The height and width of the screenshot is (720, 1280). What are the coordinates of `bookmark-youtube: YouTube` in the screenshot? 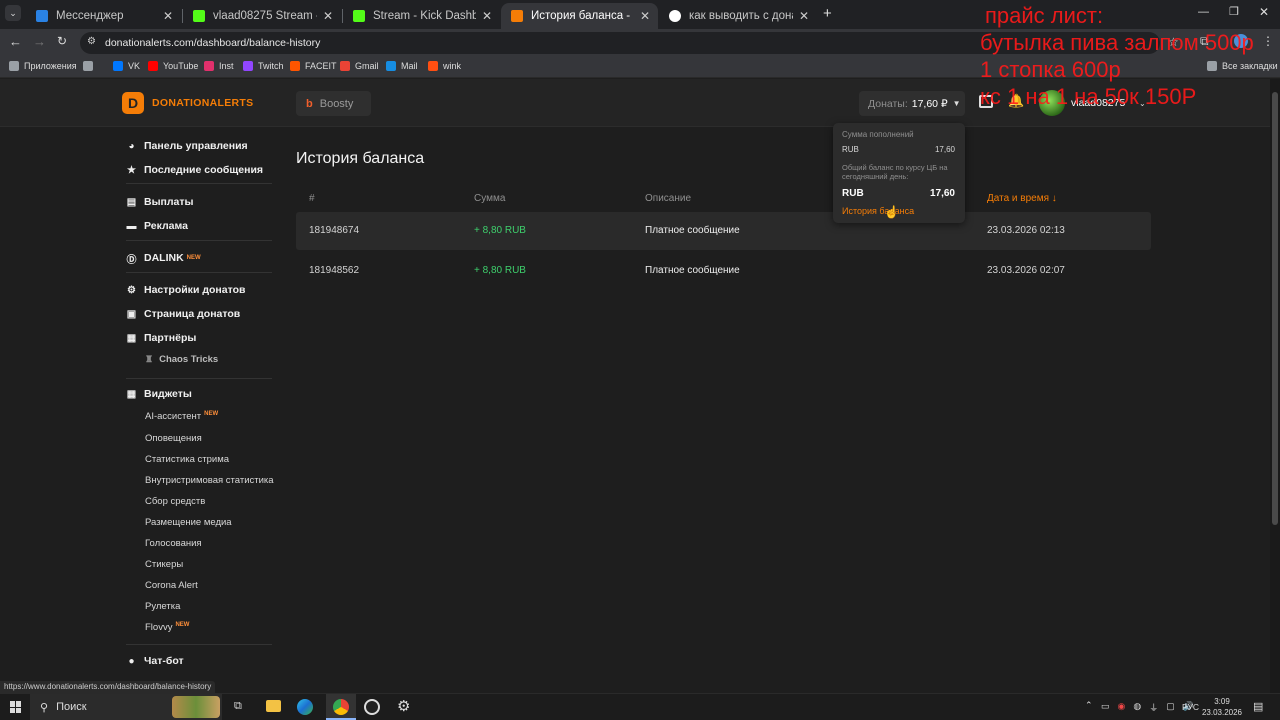 It's located at (173, 66).